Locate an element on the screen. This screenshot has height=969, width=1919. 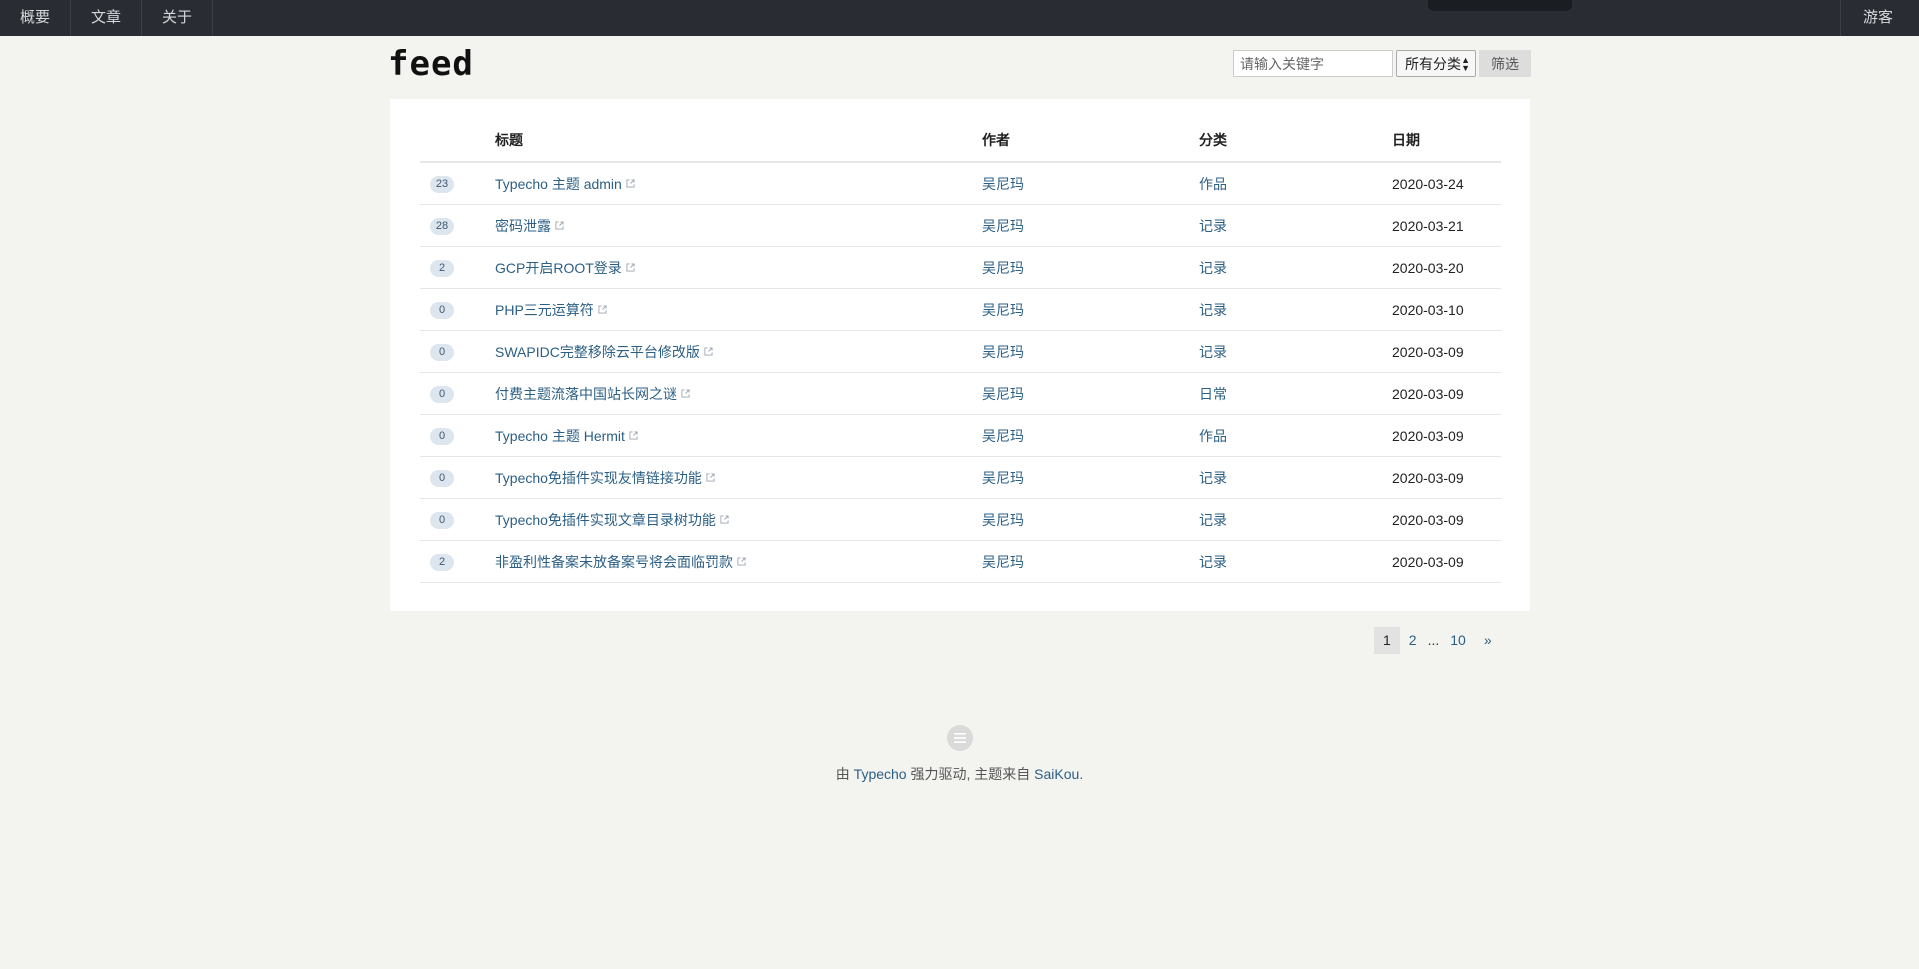
title-cell: Typecho免插件实现友情链接功能 is located at coordinates (738, 477).